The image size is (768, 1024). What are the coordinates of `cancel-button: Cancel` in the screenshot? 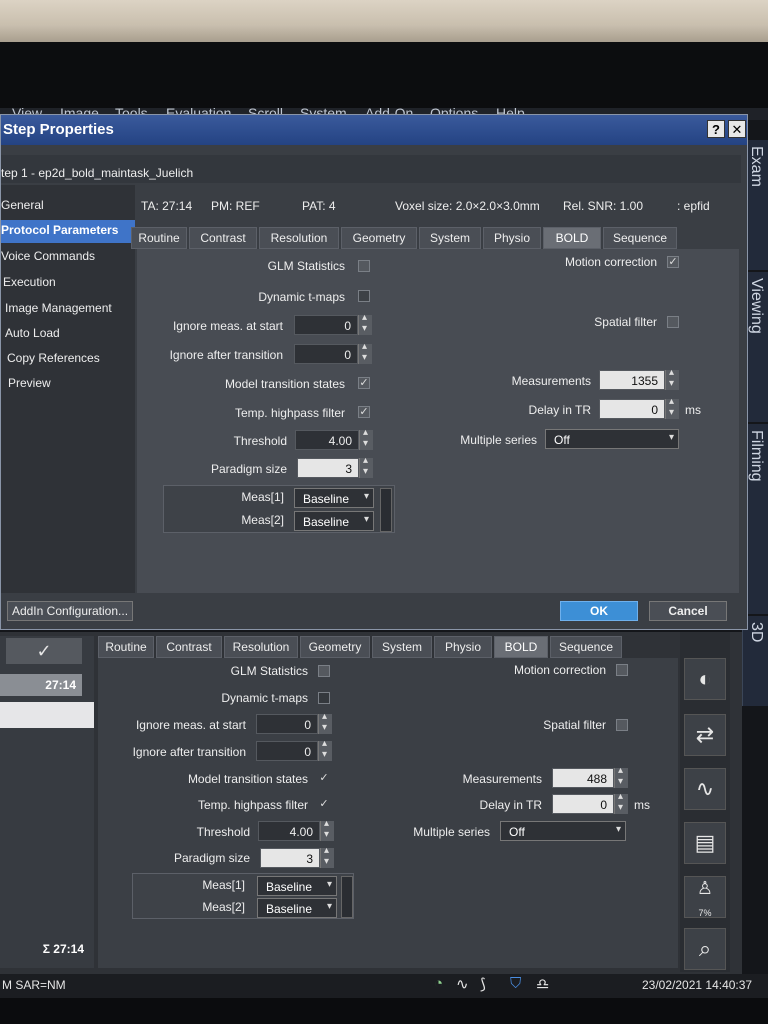 It's located at (688, 611).